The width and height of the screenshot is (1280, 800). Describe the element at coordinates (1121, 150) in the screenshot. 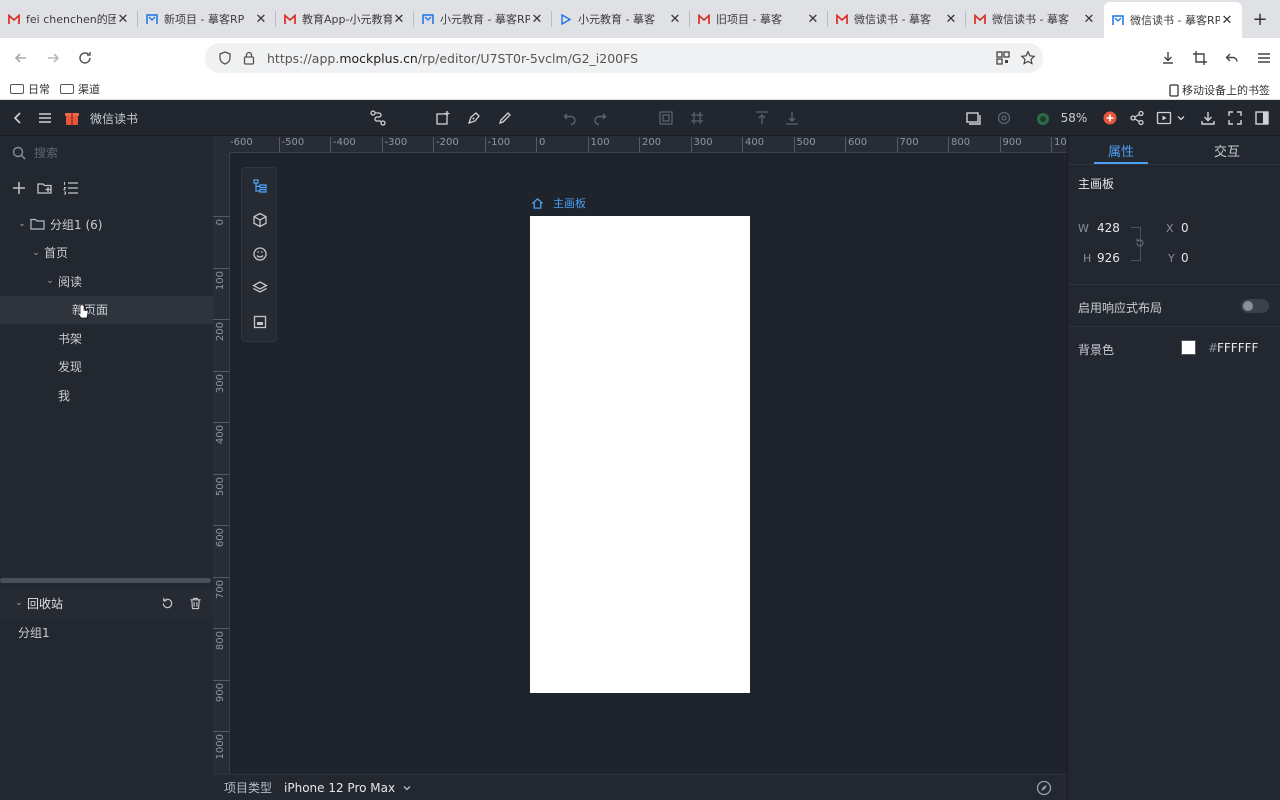

I see `tab-properties: 属性` at that location.